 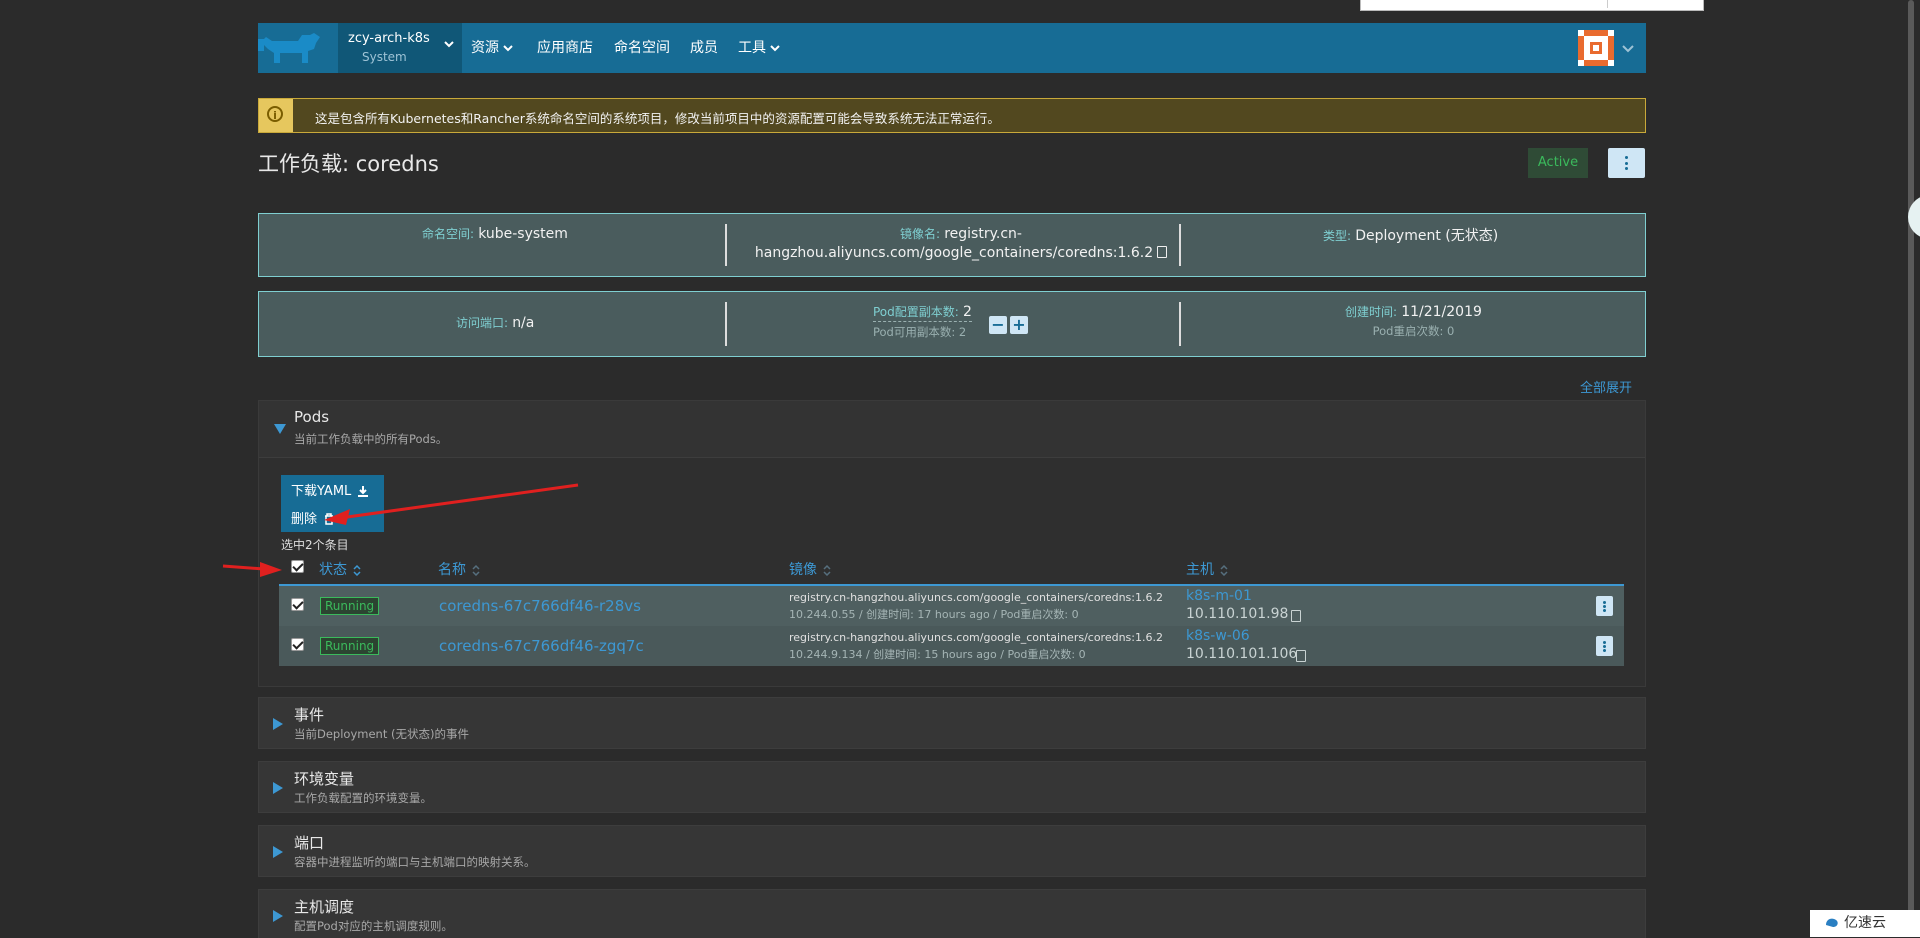 I want to click on yisu-logo-icon, so click(x=1832, y=922).